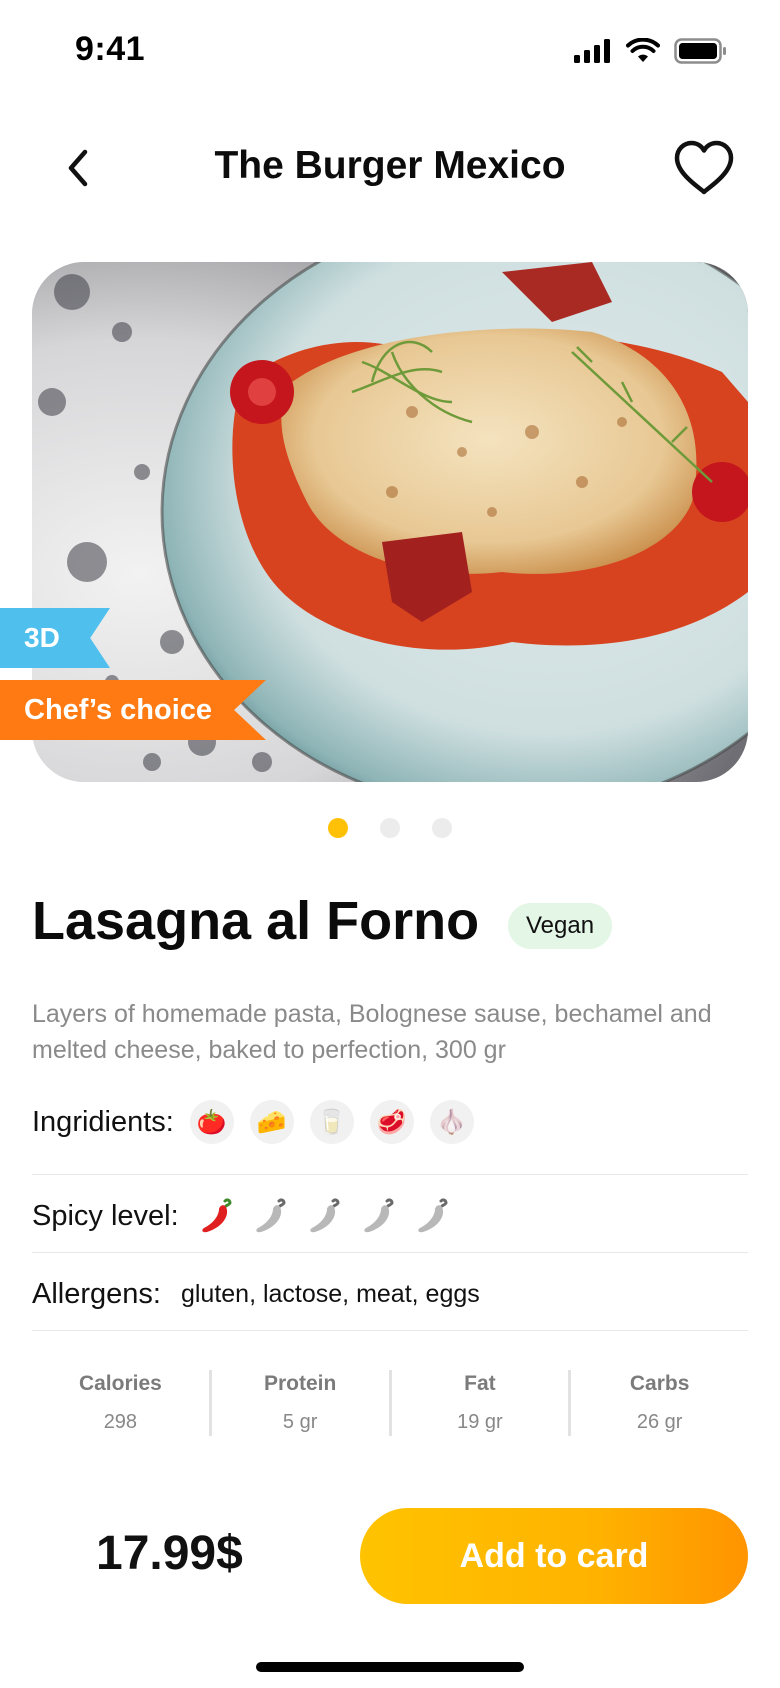 This screenshot has width=780, height=1688. Describe the element at coordinates (643, 50) in the screenshot. I see `wifi-icon` at that location.